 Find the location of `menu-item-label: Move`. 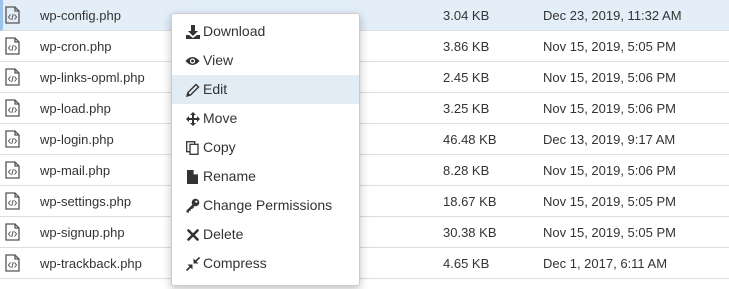

menu-item-label: Move is located at coordinates (220, 118).